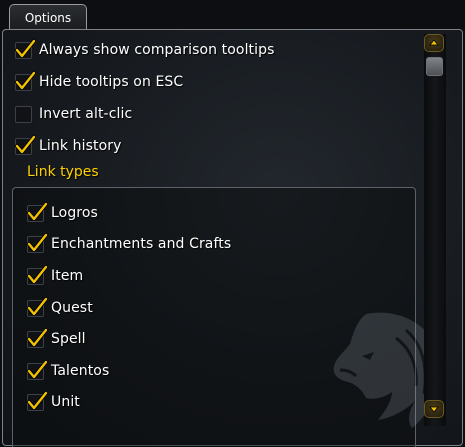 The image size is (465, 447). I want to click on option-label: Link history, so click(80, 146).